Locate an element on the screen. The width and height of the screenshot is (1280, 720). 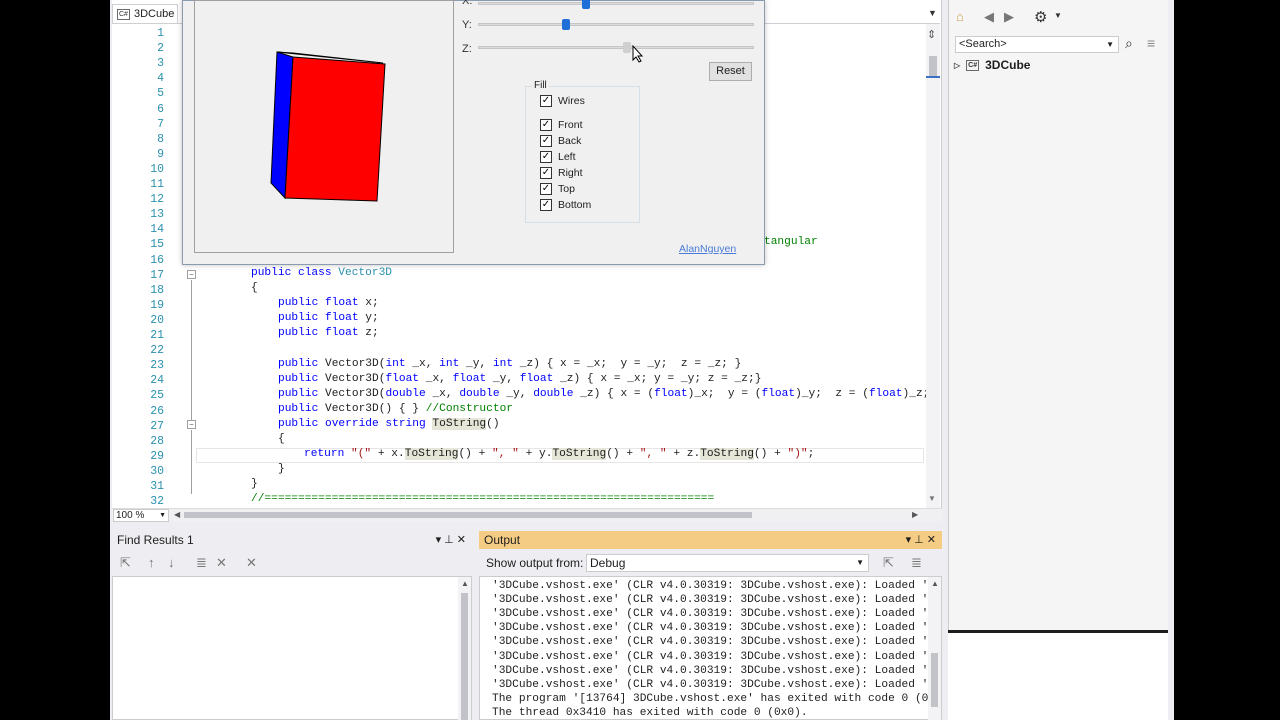
checkbox-bottom: ✓ Bottom is located at coordinates (565, 205).